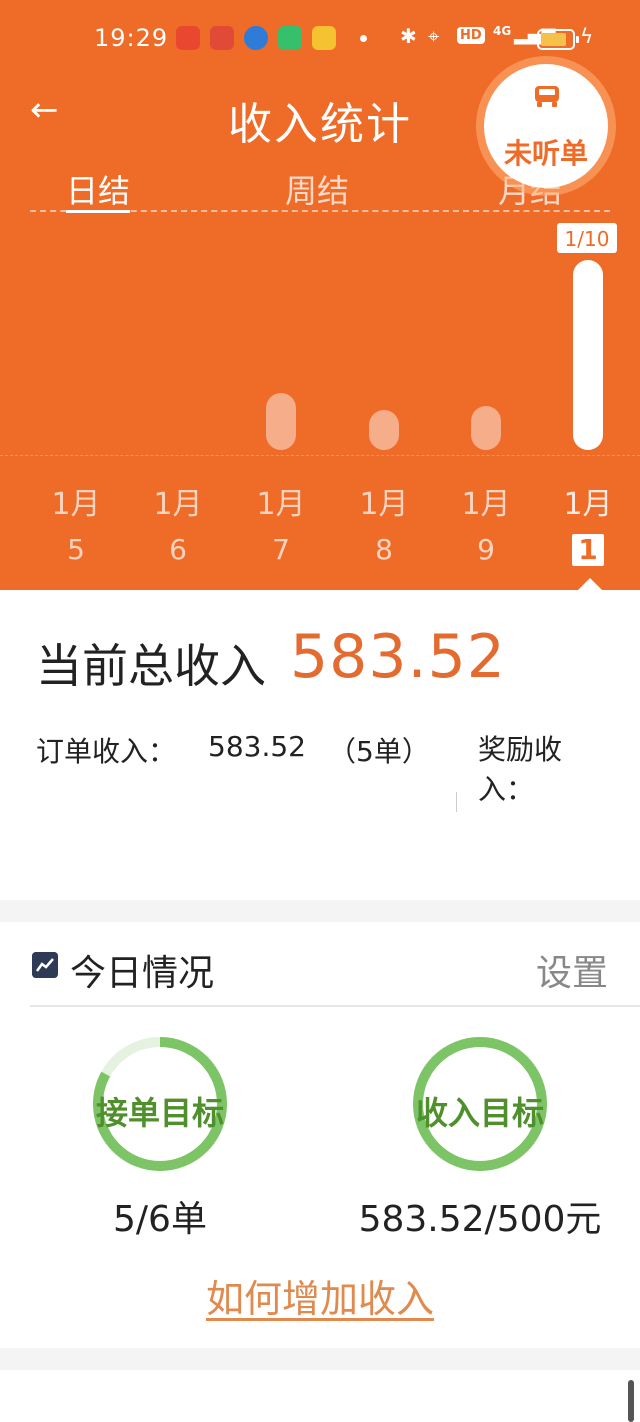 The height and width of the screenshot is (1422, 640). What do you see at coordinates (547, 96) in the screenshot?
I see `car-icon` at bounding box center [547, 96].